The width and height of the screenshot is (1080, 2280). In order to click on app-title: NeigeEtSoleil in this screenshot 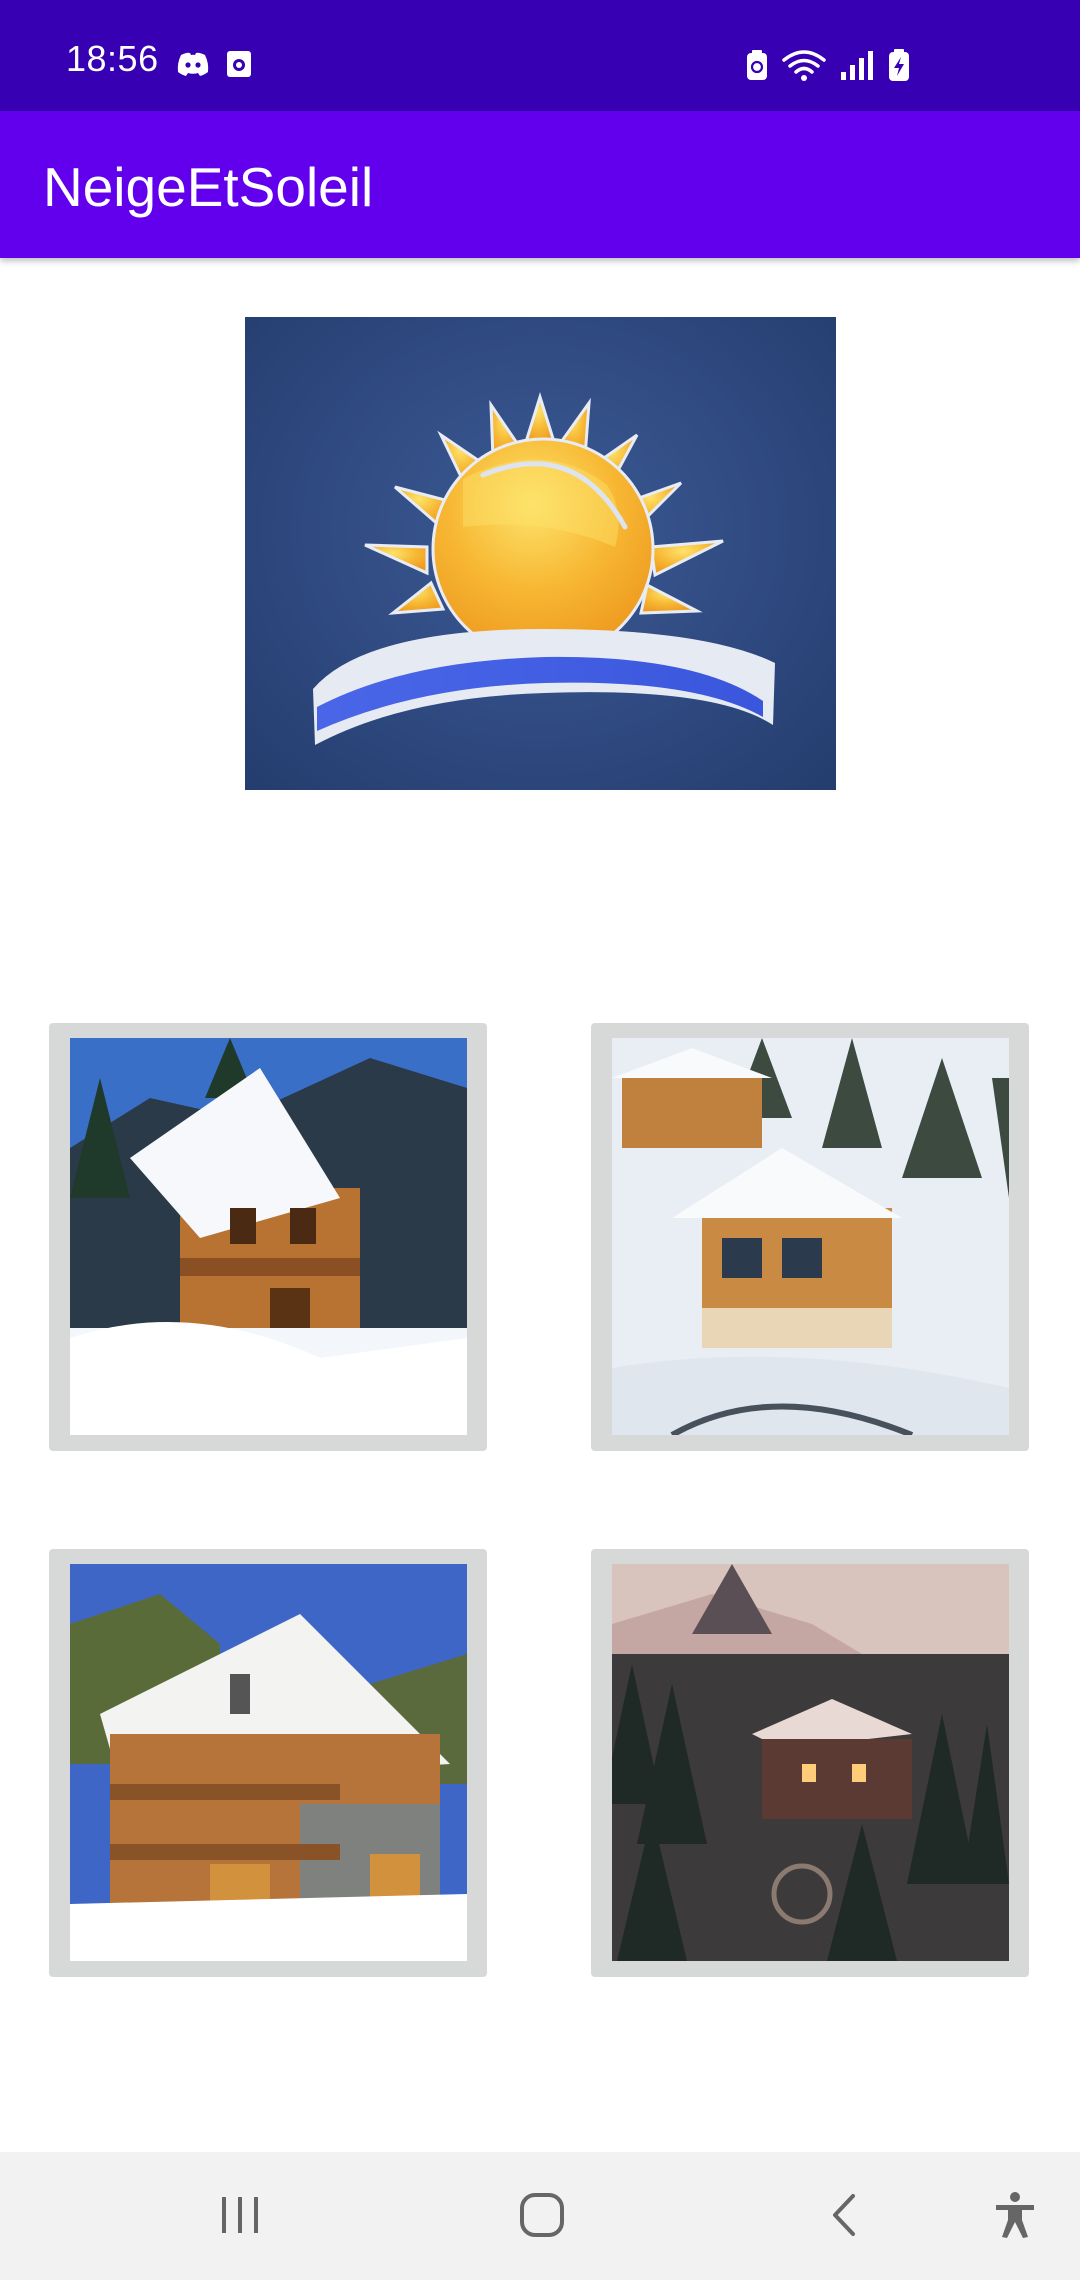, I will do `click(208, 187)`.